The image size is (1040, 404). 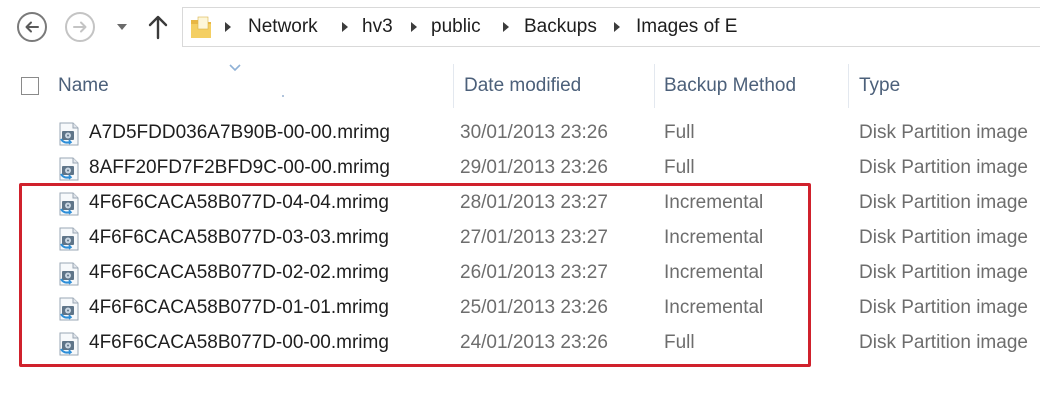 I want to click on column-name: Name, so click(x=83, y=86).